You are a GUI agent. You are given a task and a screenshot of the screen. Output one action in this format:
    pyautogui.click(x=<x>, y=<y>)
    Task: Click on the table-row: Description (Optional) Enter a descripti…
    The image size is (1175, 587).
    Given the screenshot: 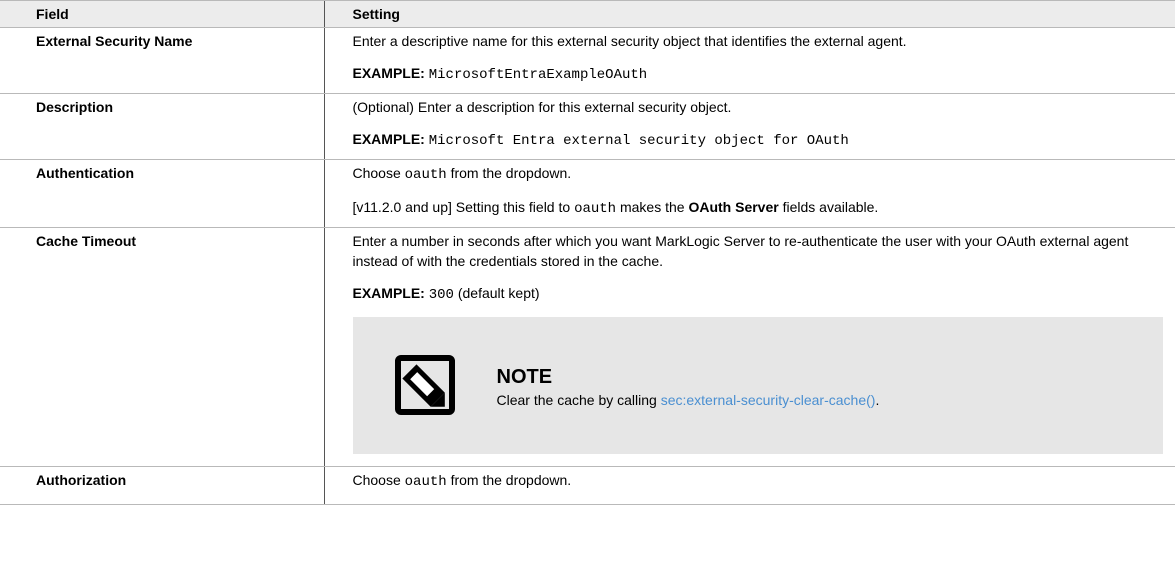 What is the action you would take?
    pyautogui.click(x=587, y=126)
    